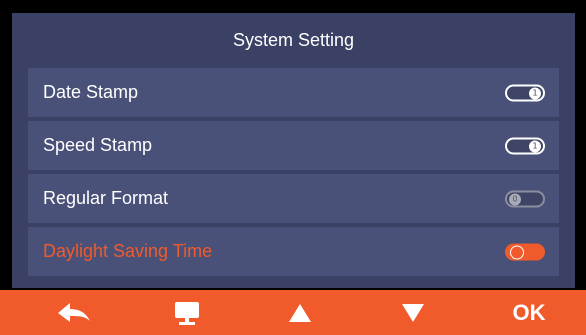  I want to click on down-triangle-icon, so click(413, 312).